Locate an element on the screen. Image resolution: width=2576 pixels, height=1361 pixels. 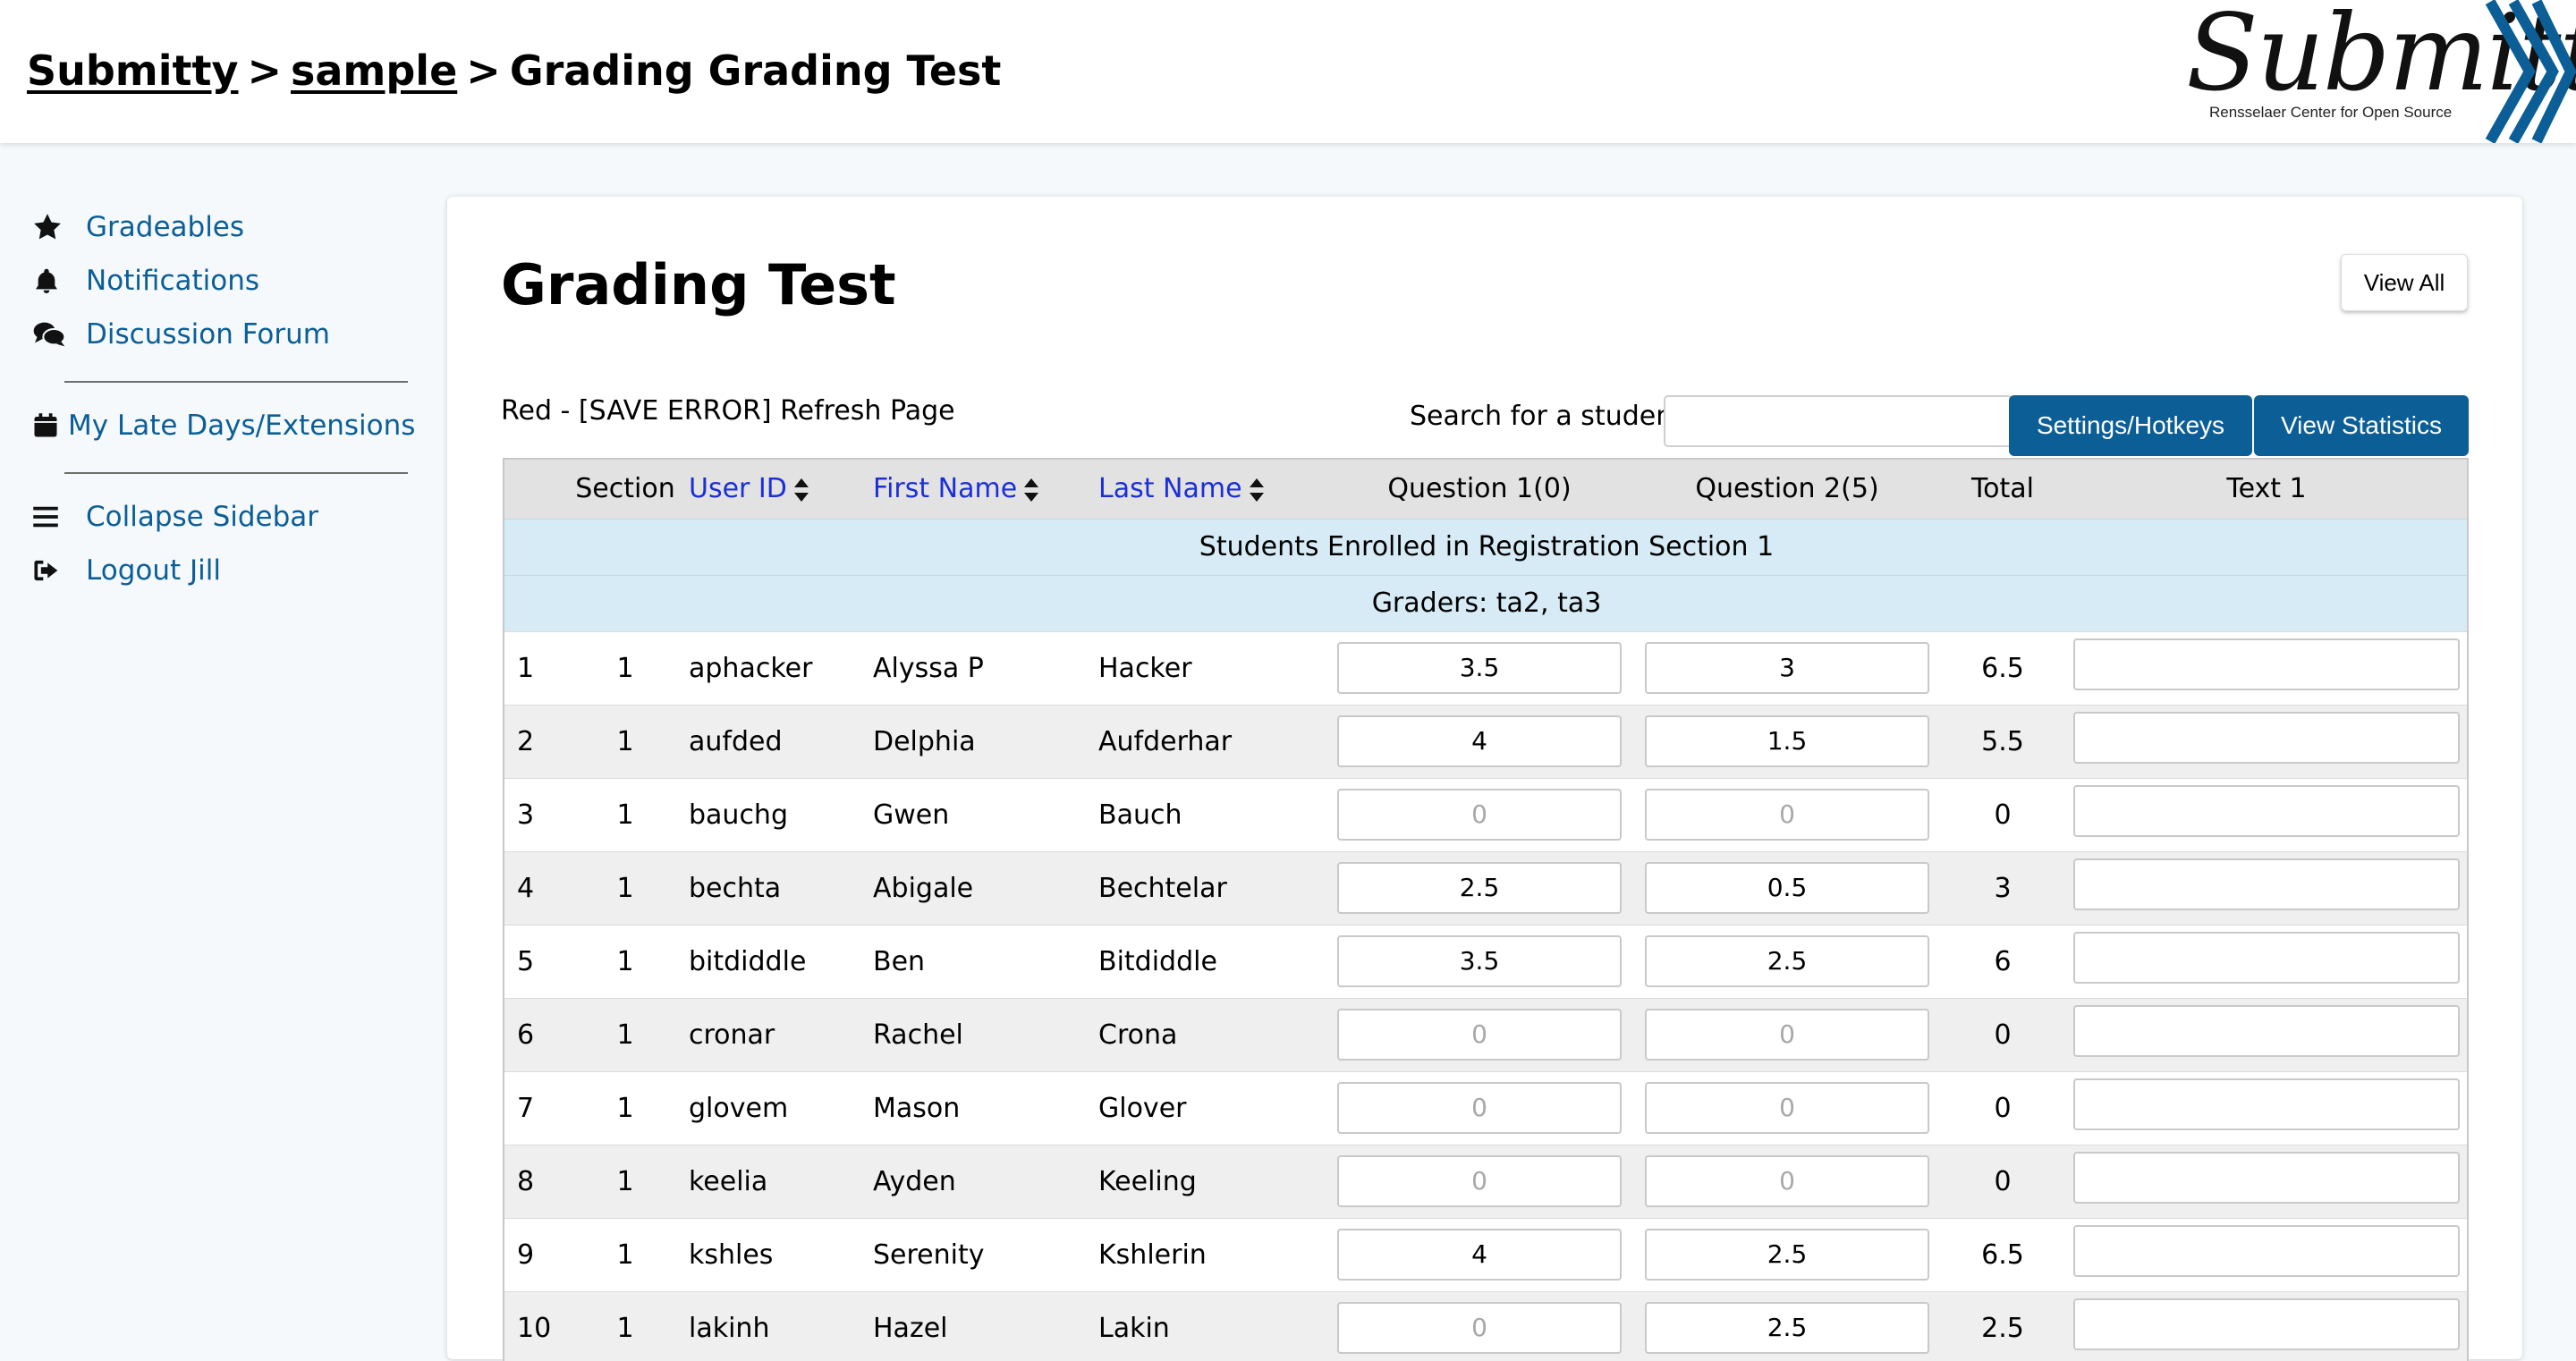
breadcrumb: Submitty > sample > Grading Grading Test is located at coordinates (514, 70).